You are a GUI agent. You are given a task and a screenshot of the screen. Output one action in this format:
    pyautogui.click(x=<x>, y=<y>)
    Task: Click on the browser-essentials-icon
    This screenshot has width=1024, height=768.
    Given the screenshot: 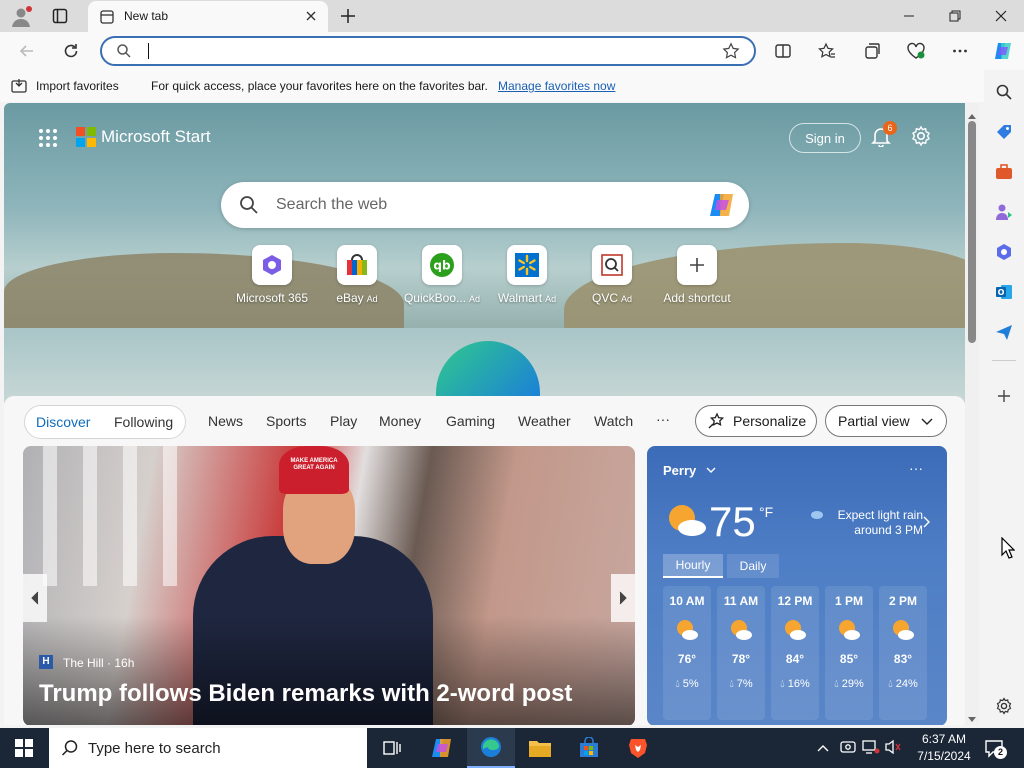 What is the action you would take?
    pyautogui.click(x=916, y=51)
    